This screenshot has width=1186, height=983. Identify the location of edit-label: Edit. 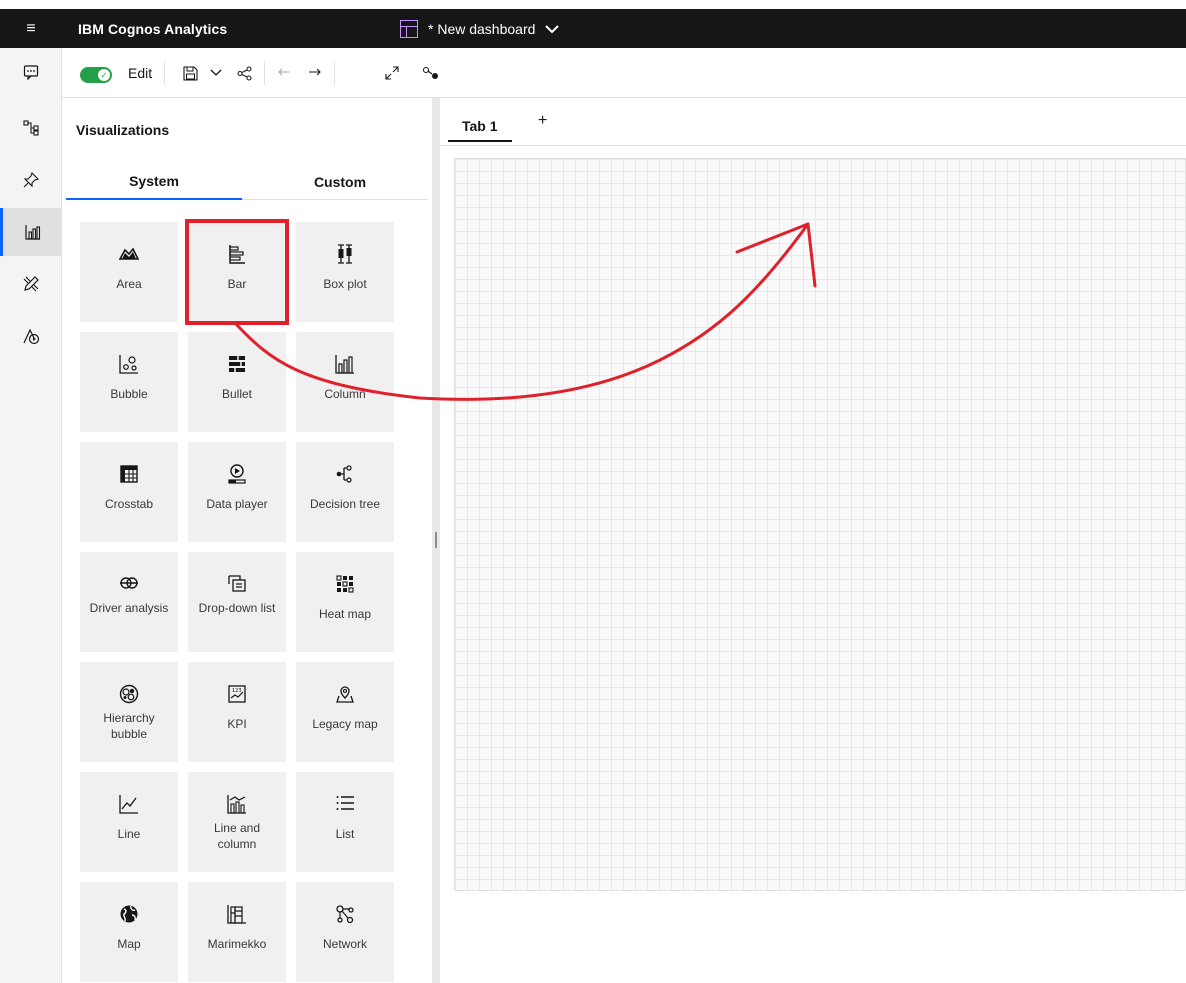
(140, 73).